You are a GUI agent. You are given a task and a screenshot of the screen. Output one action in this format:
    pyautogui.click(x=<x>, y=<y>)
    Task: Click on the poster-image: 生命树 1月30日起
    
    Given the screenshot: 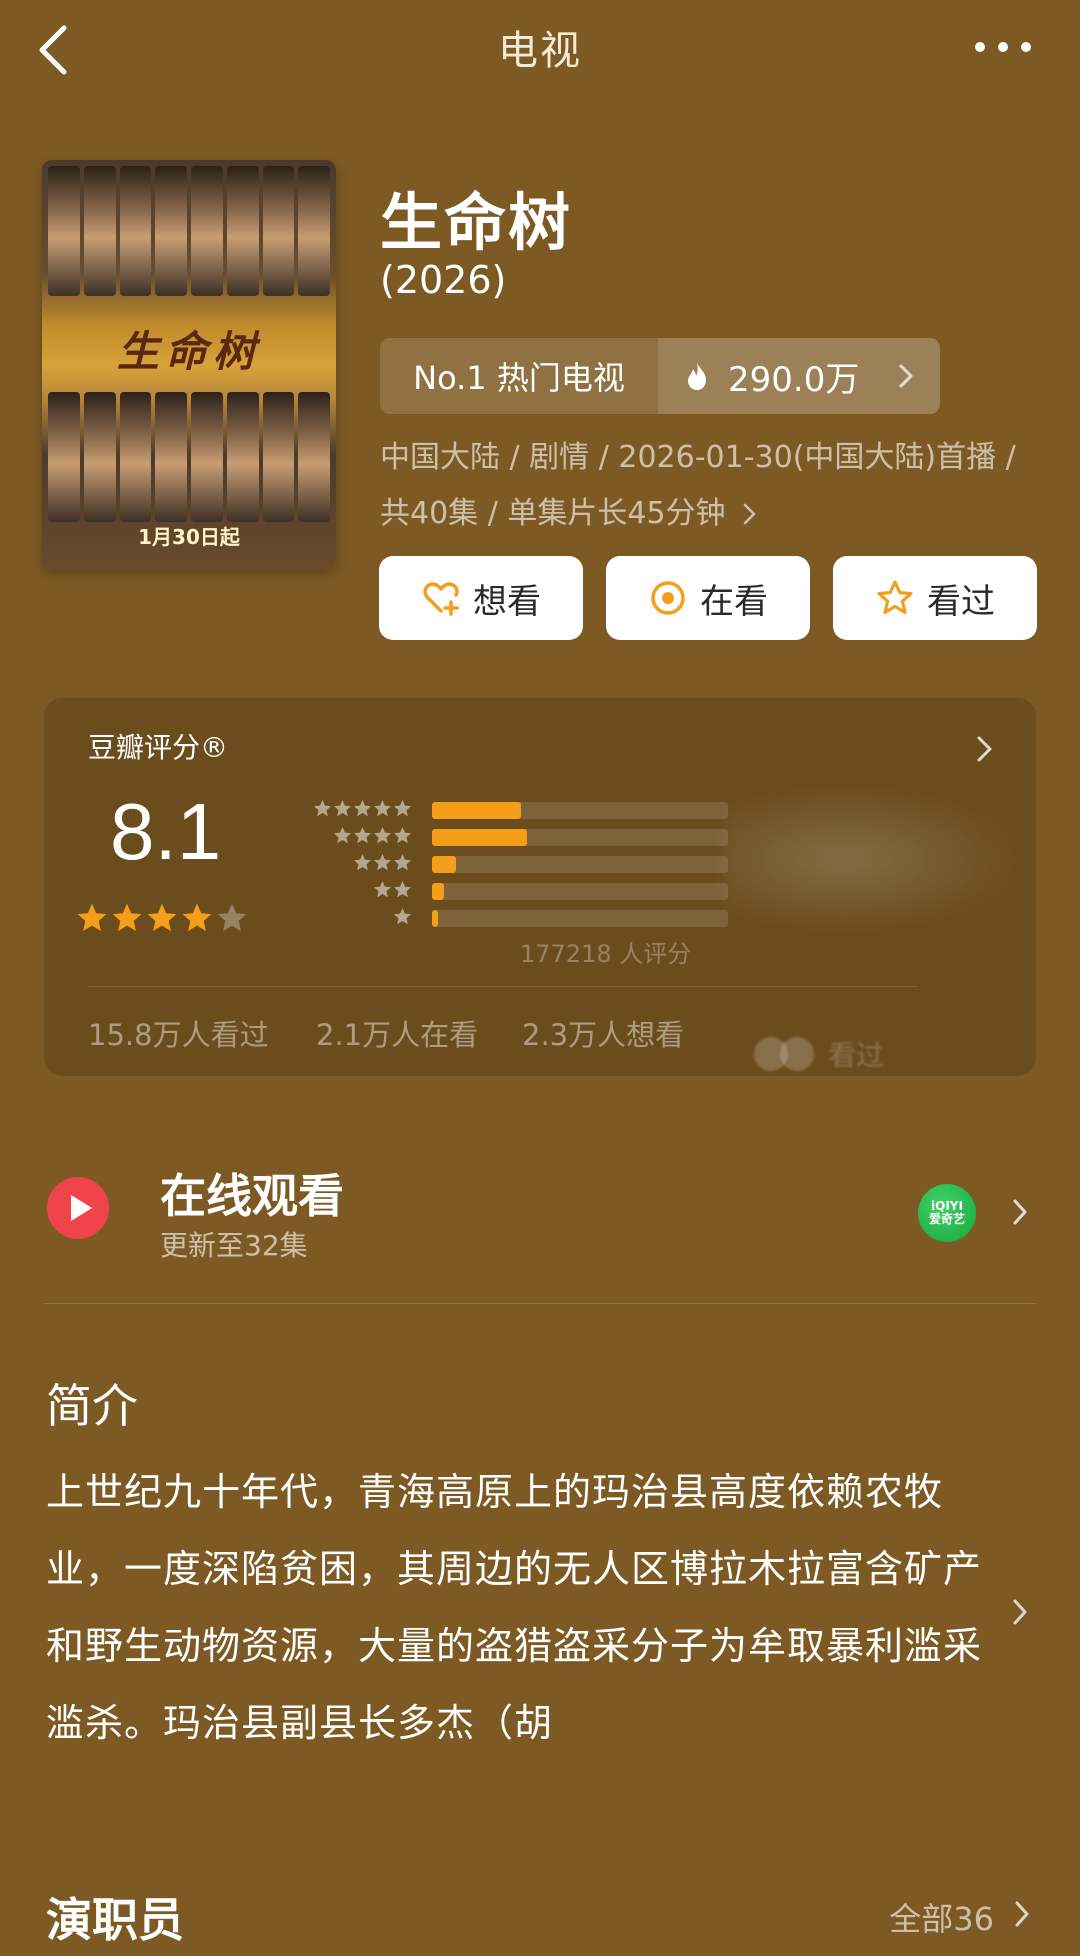 What is the action you would take?
    pyautogui.click(x=189, y=365)
    